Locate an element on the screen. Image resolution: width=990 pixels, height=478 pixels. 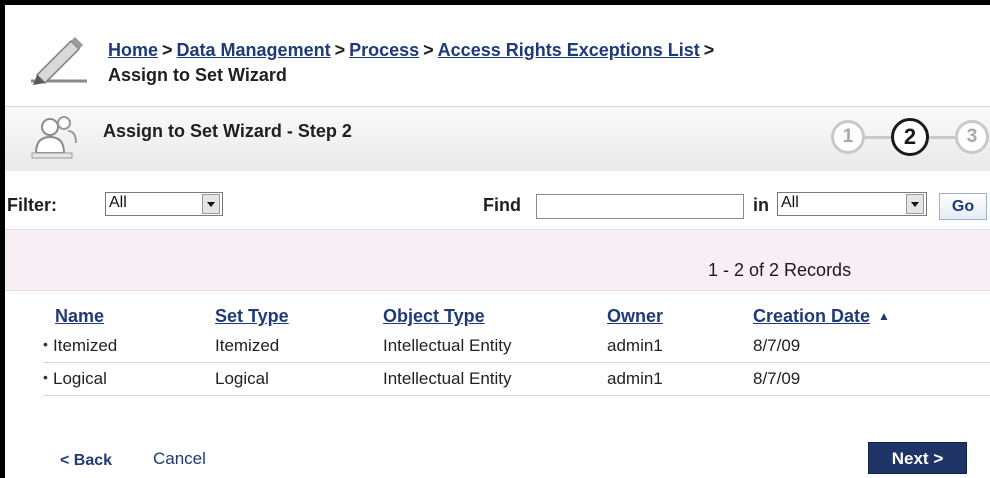
wizard-step-bar: Assign to Set Wizard - Step 2 1 2 3 is located at coordinates (497, 139).